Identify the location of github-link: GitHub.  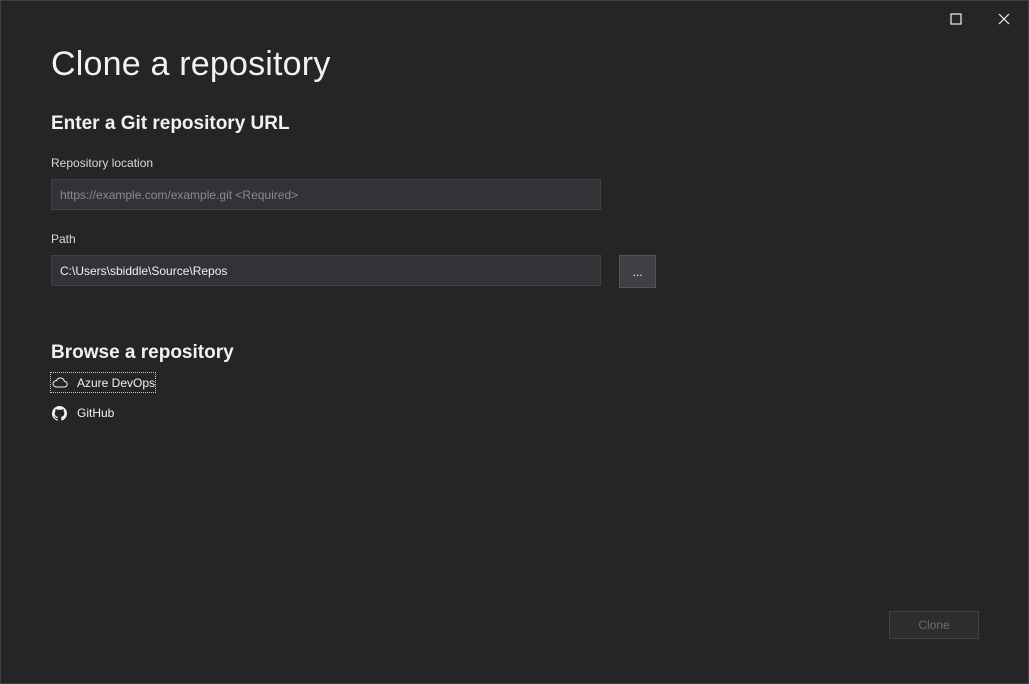
(82, 413).